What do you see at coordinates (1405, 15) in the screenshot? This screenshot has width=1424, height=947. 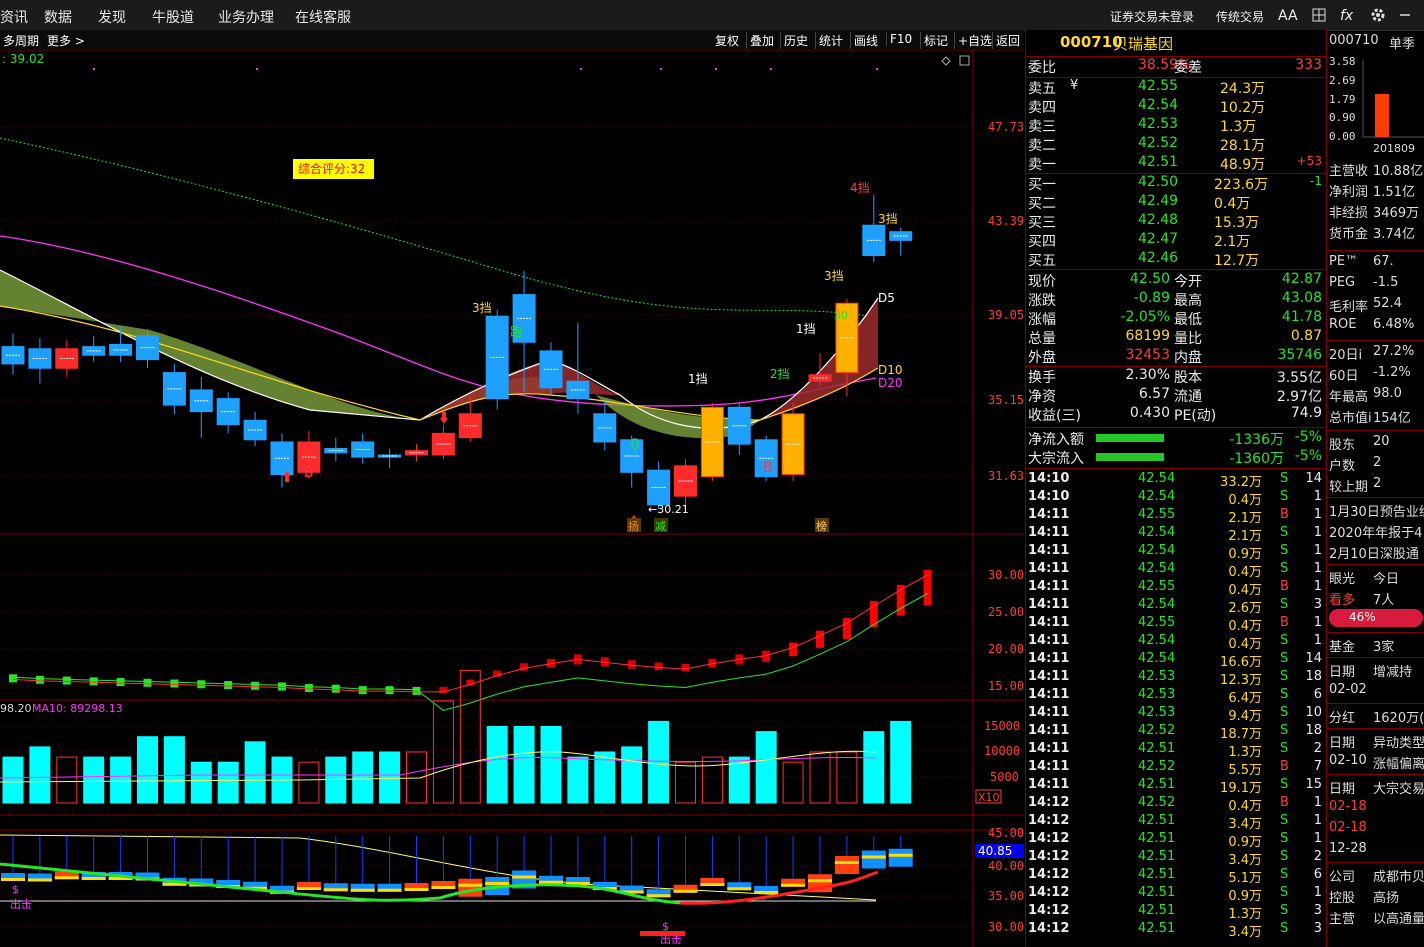 I see `minimize-icon` at bounding box center [1405, 15].